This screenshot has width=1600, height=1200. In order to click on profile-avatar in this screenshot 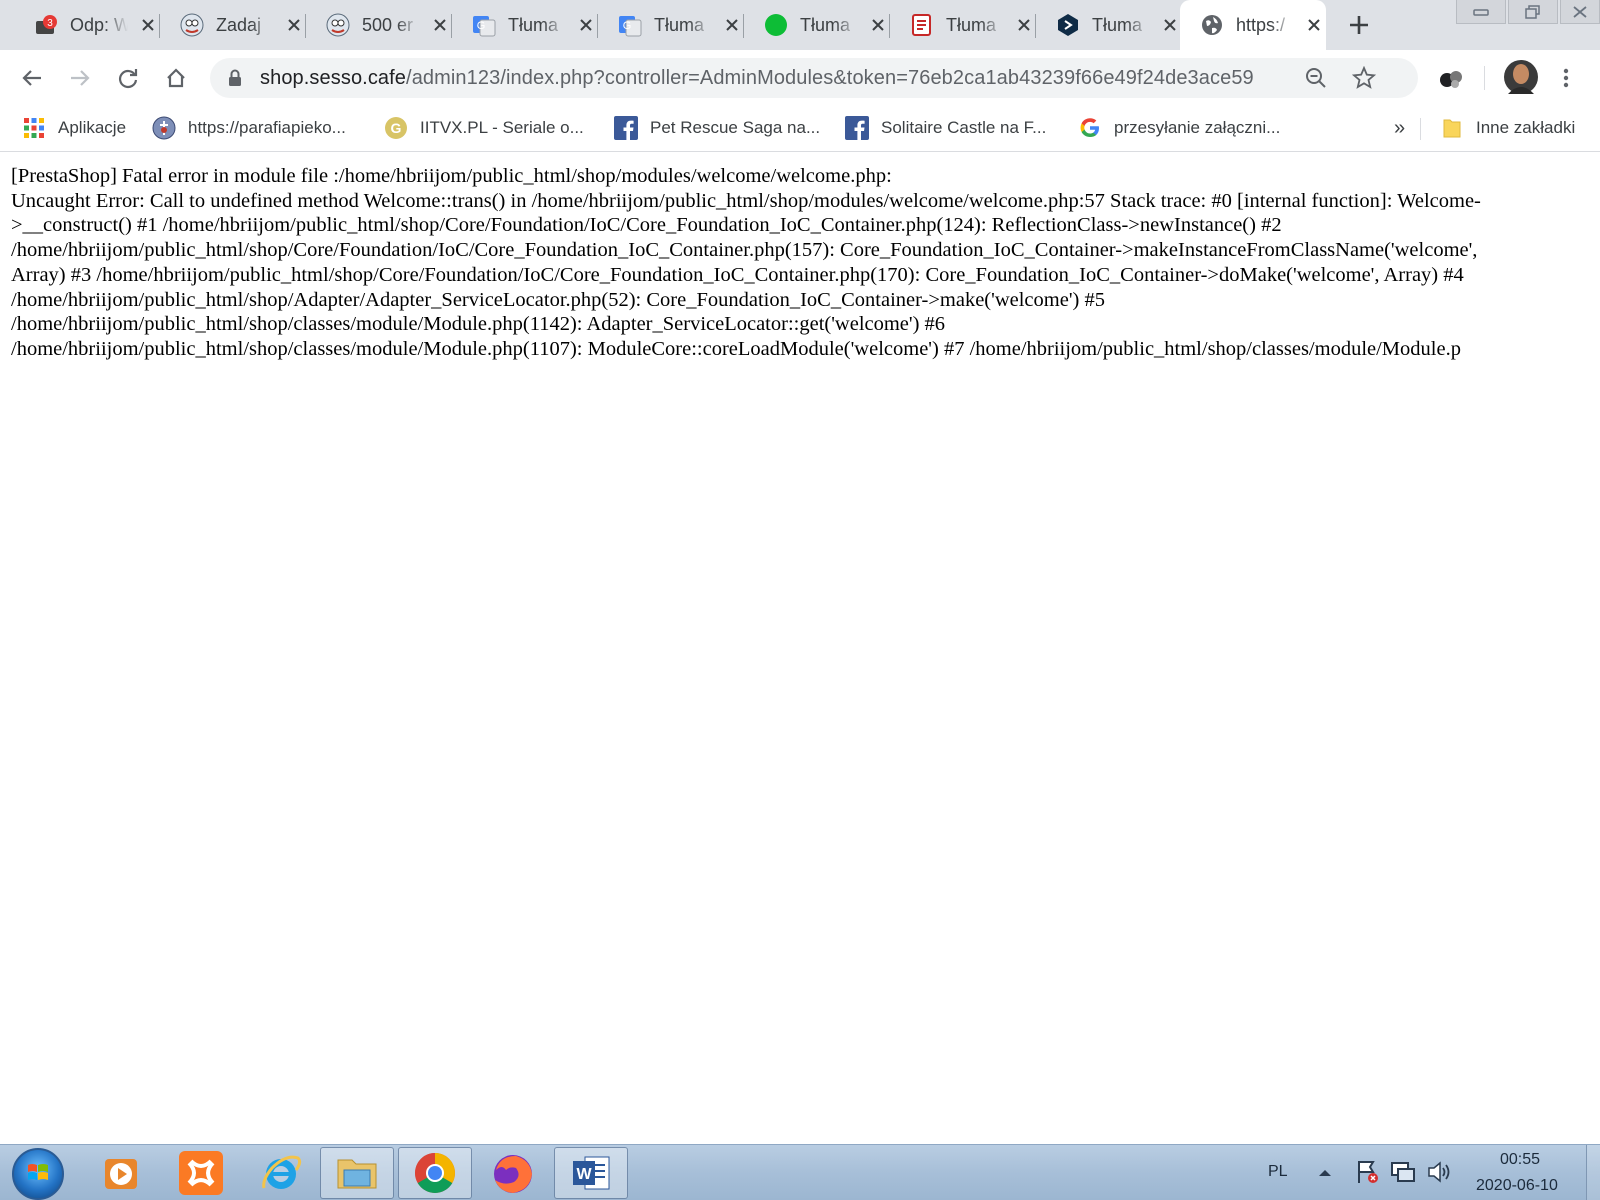, I will do `click(1521, 77)`.